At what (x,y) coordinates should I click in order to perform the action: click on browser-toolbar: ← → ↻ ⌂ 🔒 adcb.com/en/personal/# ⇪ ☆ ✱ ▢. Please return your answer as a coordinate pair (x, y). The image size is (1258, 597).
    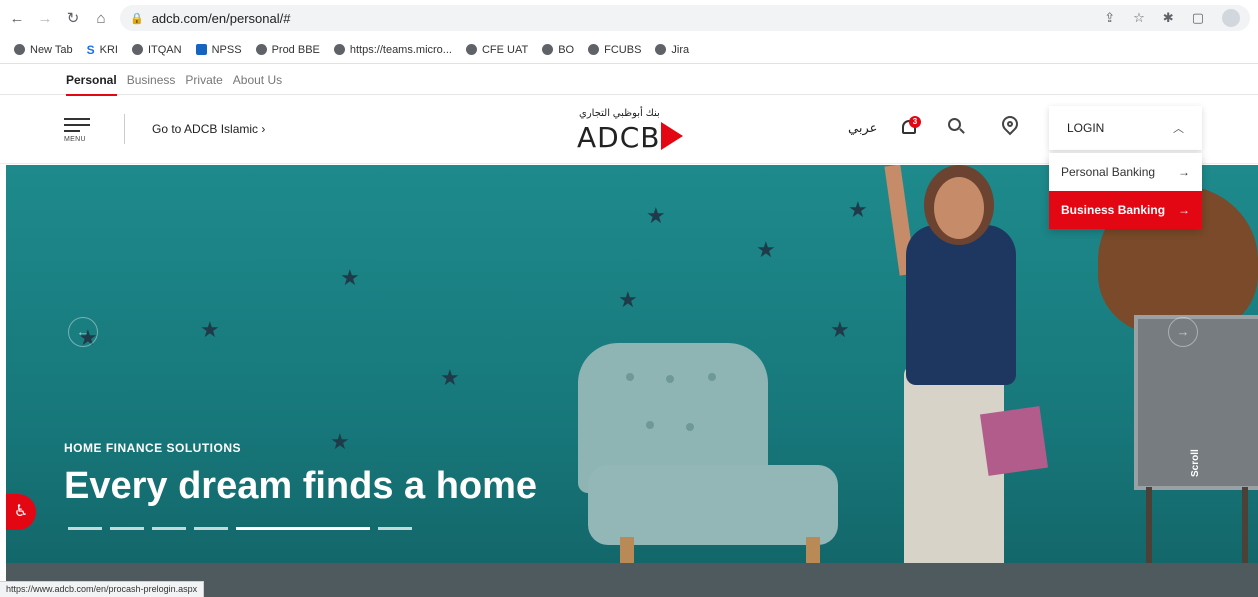
    Looking at the image, I should click on (629, 18).